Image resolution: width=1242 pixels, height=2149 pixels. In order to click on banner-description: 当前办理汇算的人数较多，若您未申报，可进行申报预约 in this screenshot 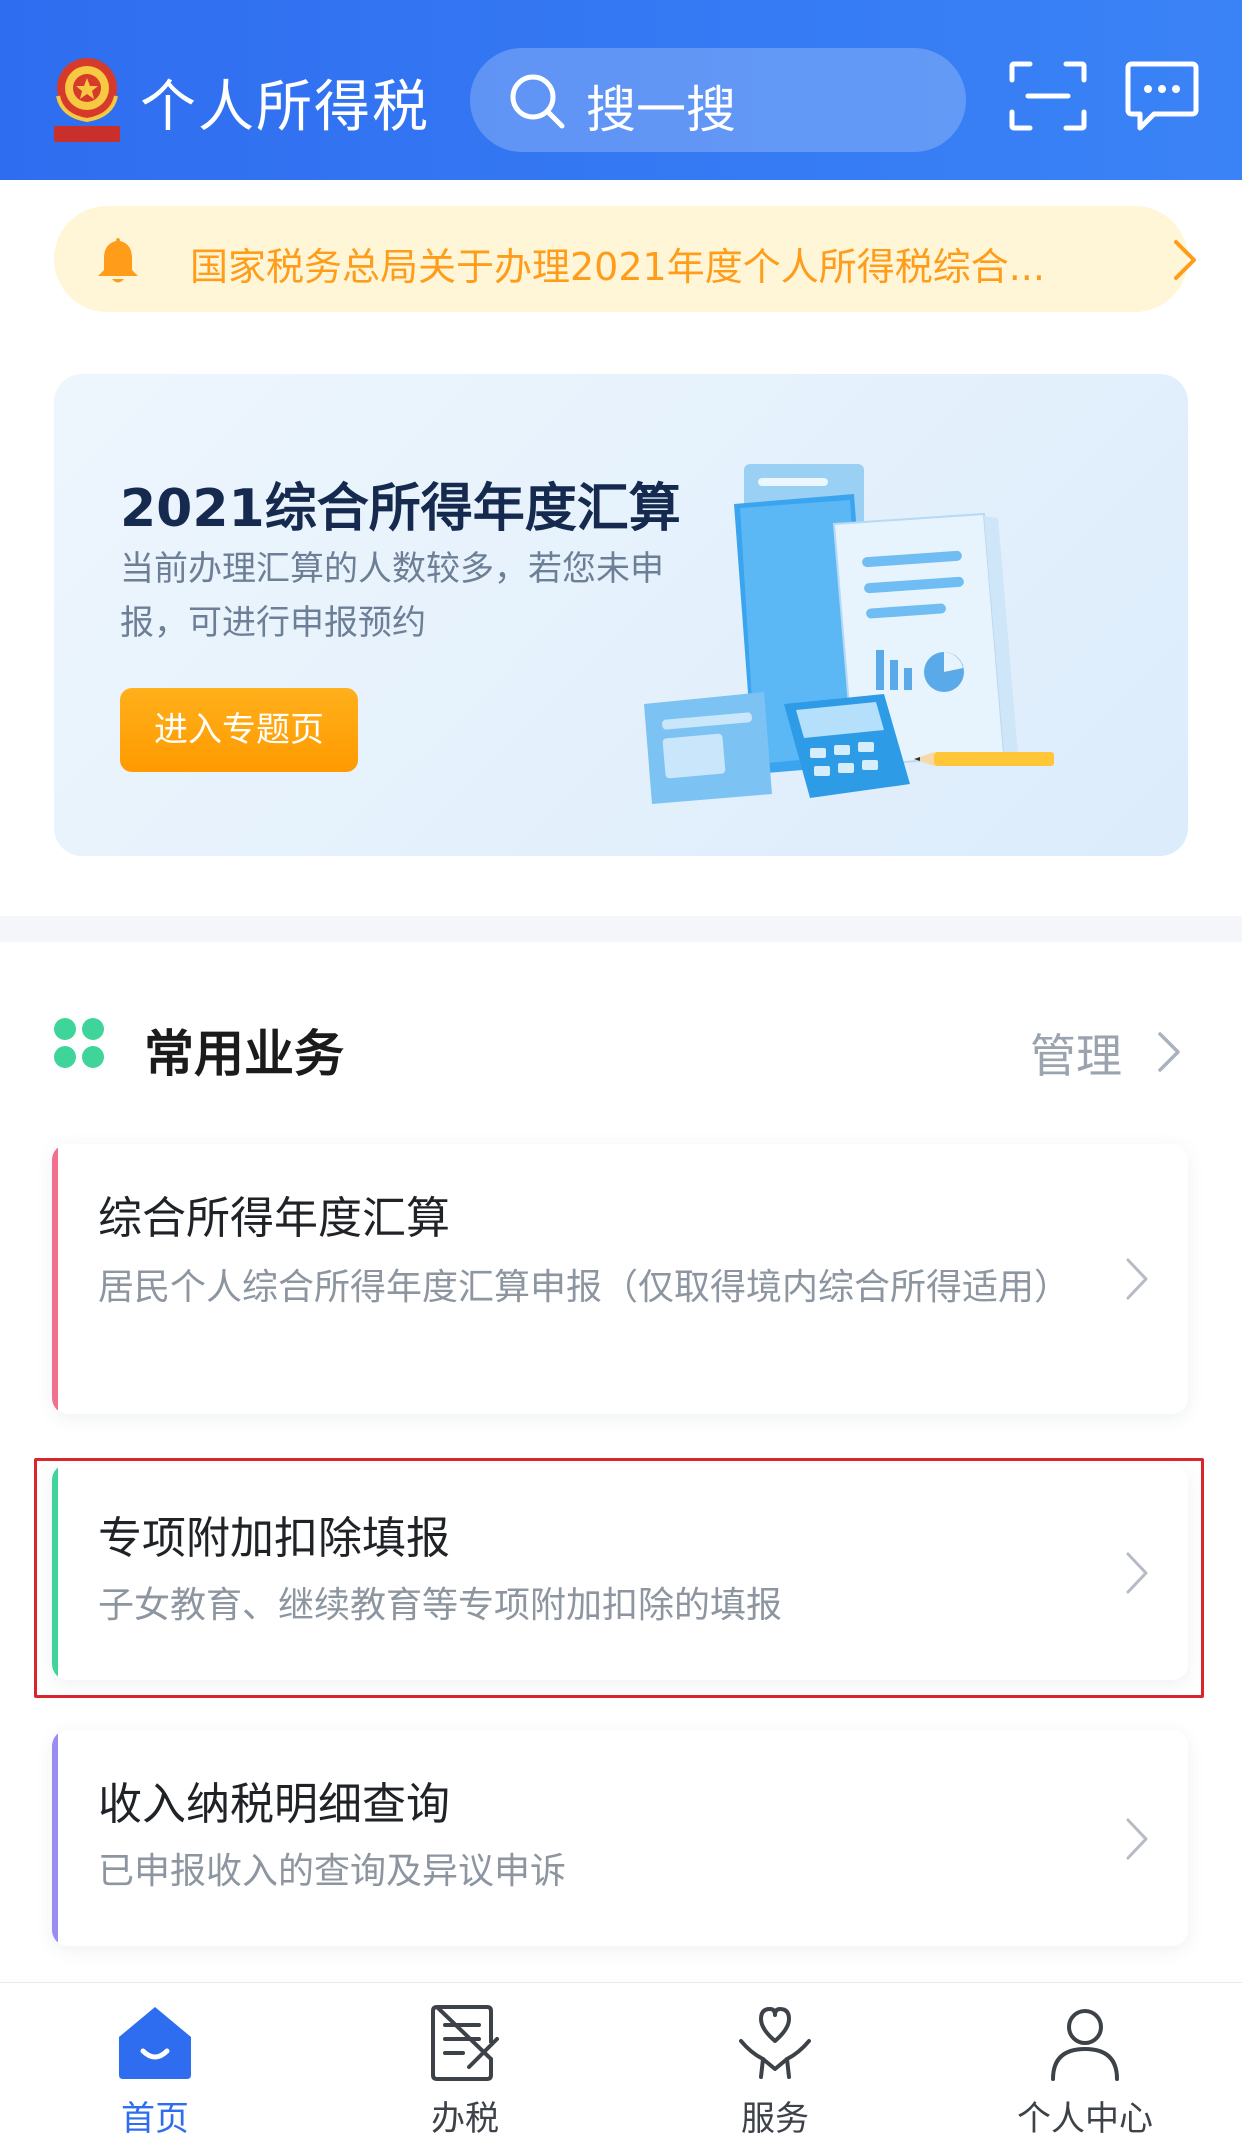, I will do `click(392, 596)`.